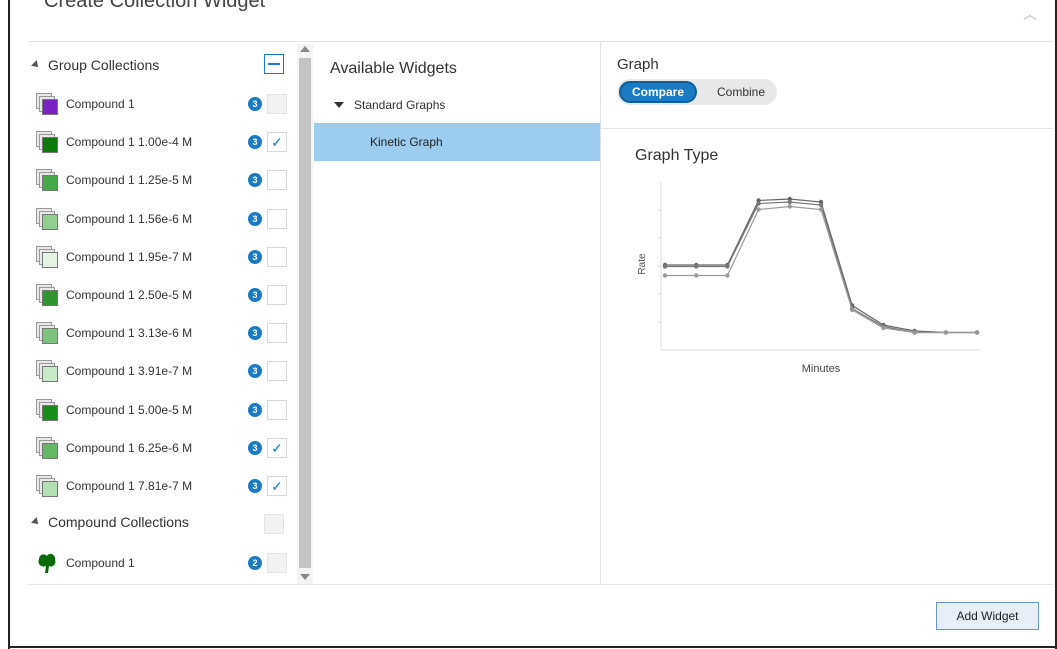  What do you see at coordinates (129, 256) in the screenshot?
I see `collection-label: Compound 1 1.95e-7 M` at bounding box center [129, 256].